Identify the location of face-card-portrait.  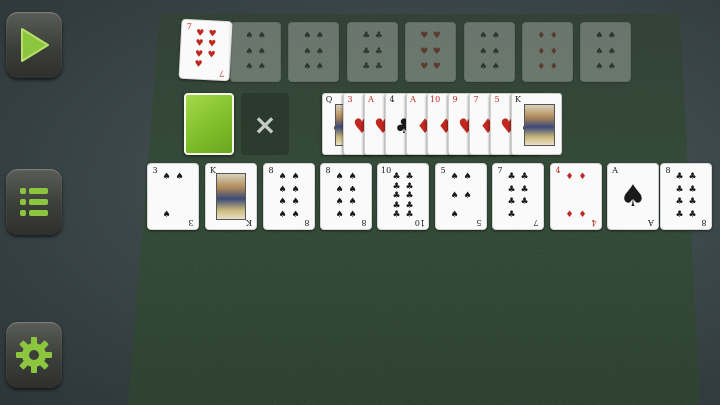
(539, 125).